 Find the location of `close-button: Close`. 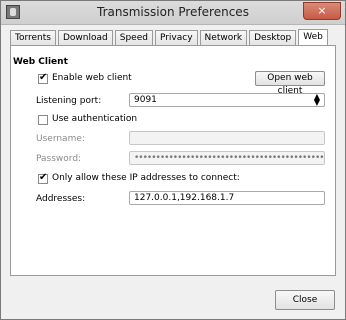

close-button: Close is located at coordinates (305, 300).